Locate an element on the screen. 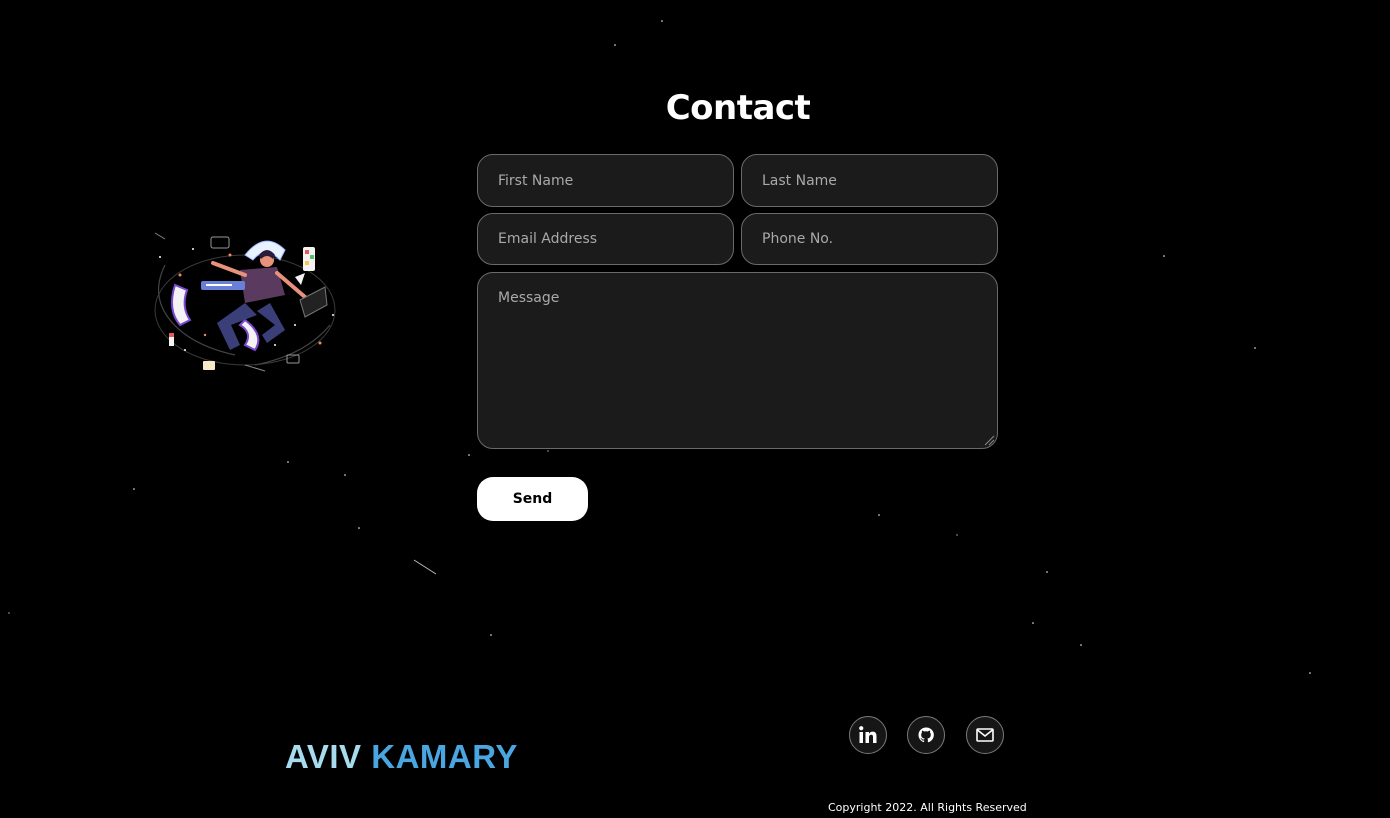 Image resolution: width=1390 pixels, height=818 pixels. phone-number-input is located at coordinates (869, 239).